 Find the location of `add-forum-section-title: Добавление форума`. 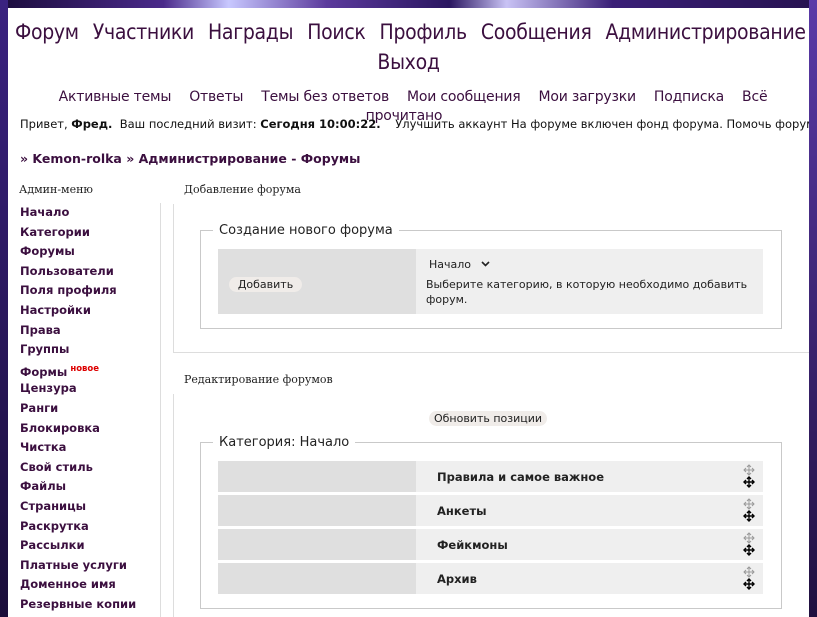

add-forum-section-title: Добавление форума is located at coordinates (242, 189).